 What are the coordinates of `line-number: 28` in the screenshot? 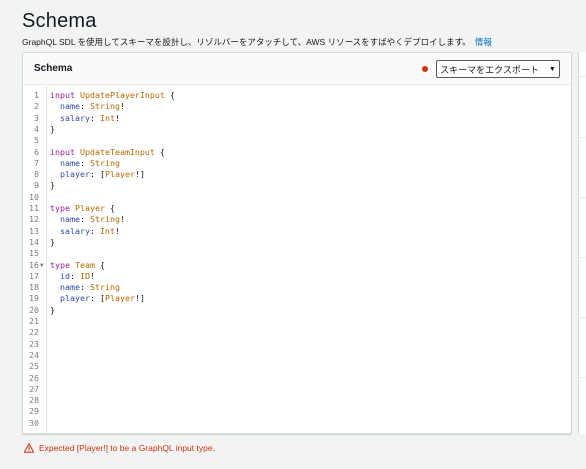 It's located at (34, 400).